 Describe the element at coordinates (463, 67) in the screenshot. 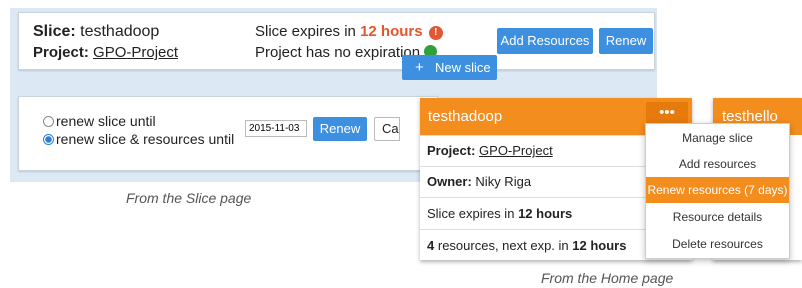

I see `new-slice-label: New slice` at that location.